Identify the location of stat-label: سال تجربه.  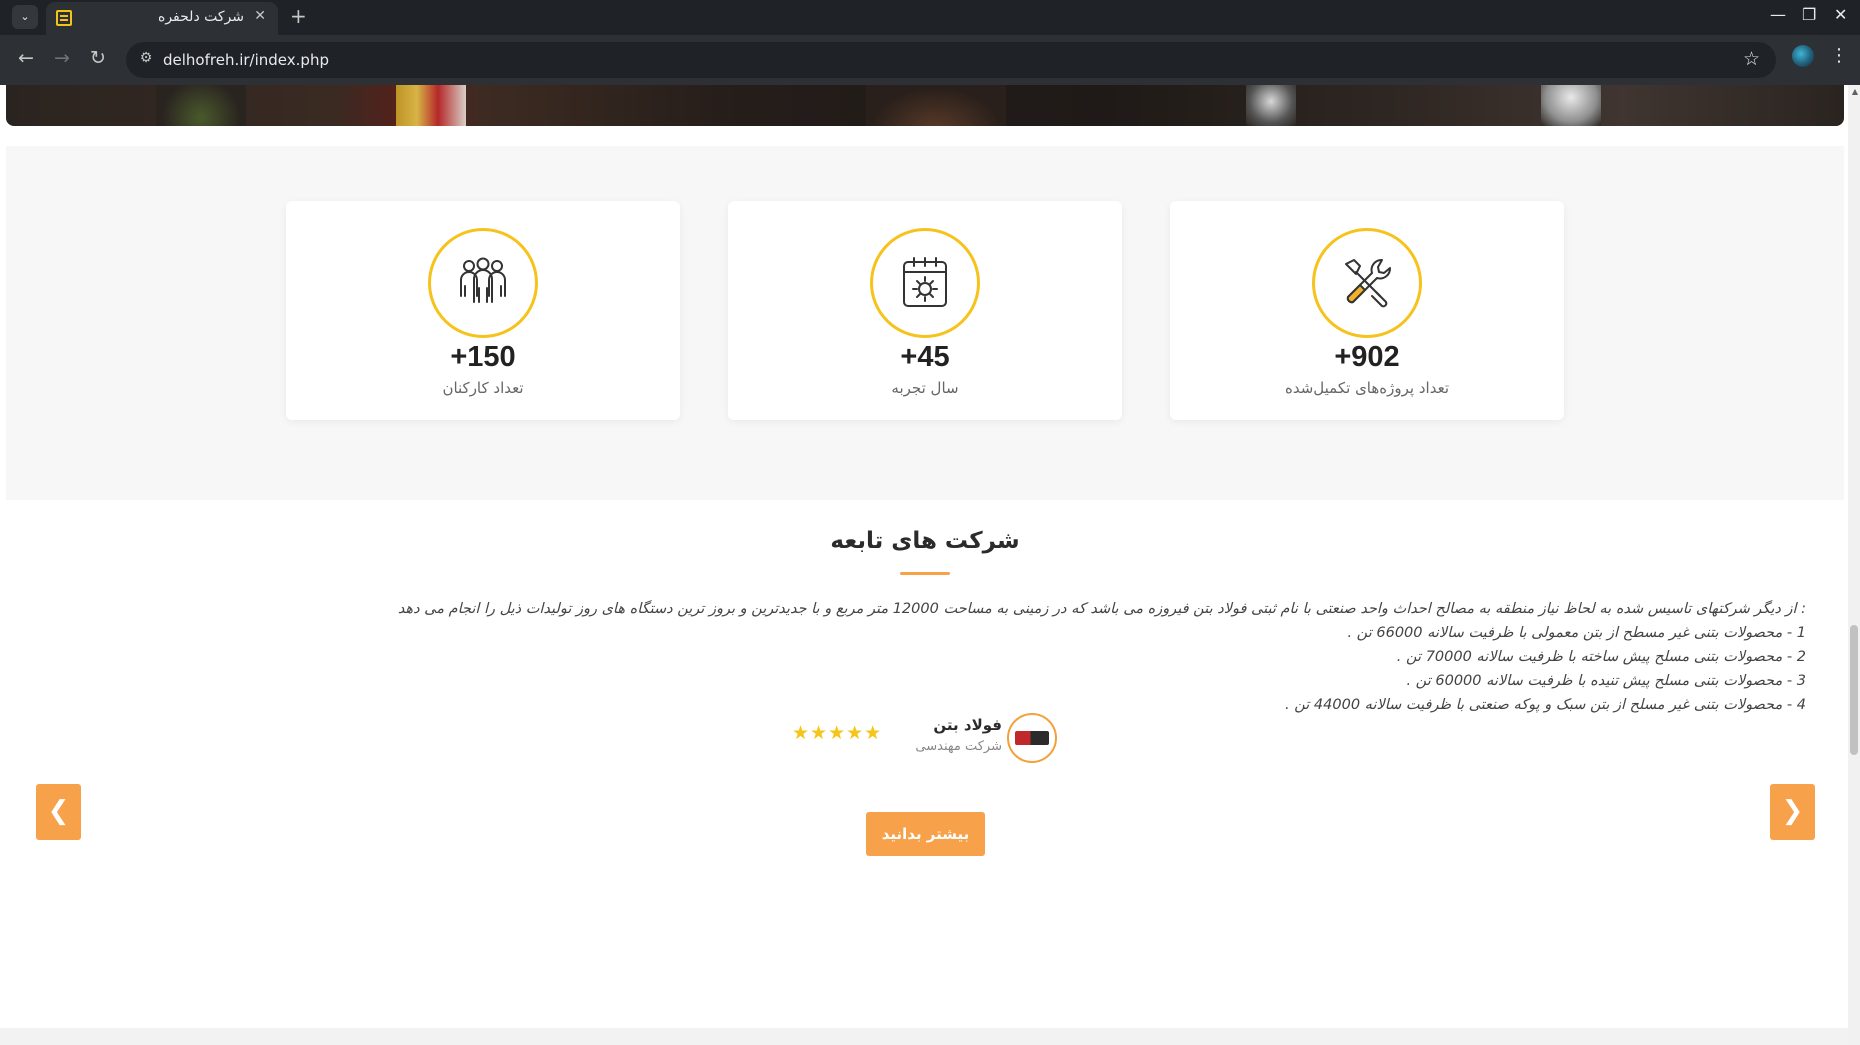
(925, 388).